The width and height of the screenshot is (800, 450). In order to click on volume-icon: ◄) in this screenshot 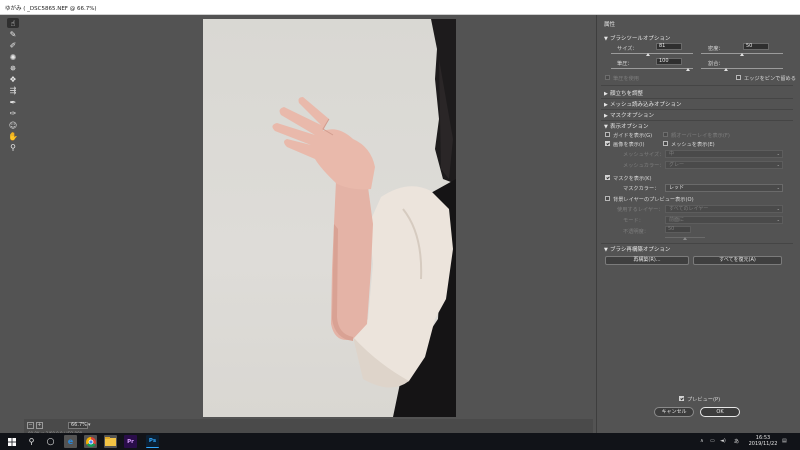, I will do `click(723, 441)`.